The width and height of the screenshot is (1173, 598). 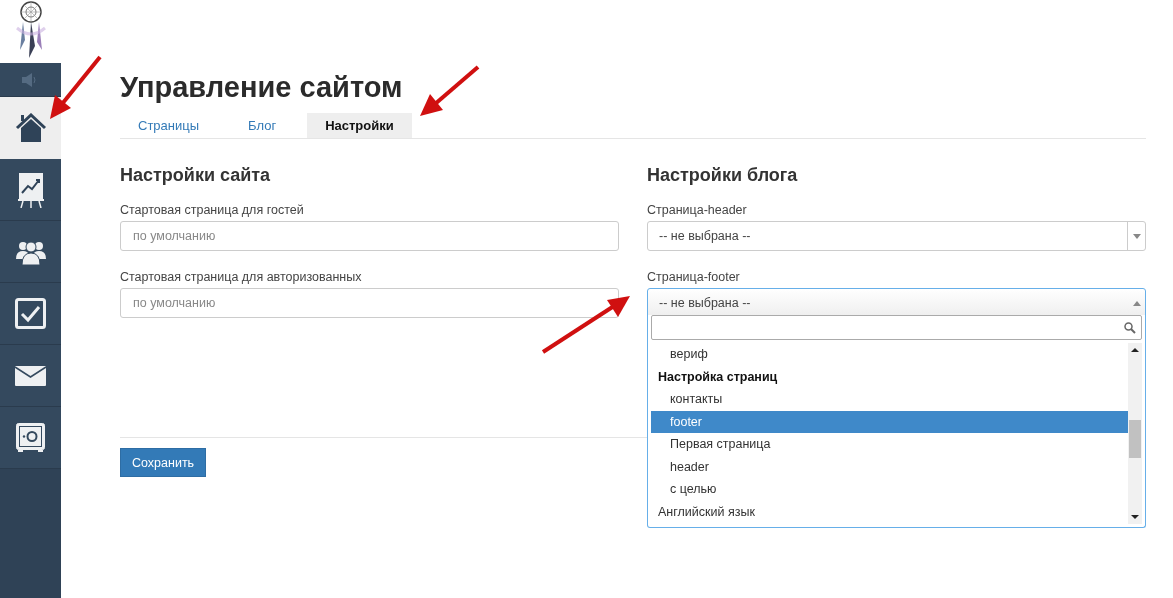 What do you see at coordinates (196, 175) in the screenshot?
I see `section-heading: Настройки сайта` at bounding box center [196, 175].